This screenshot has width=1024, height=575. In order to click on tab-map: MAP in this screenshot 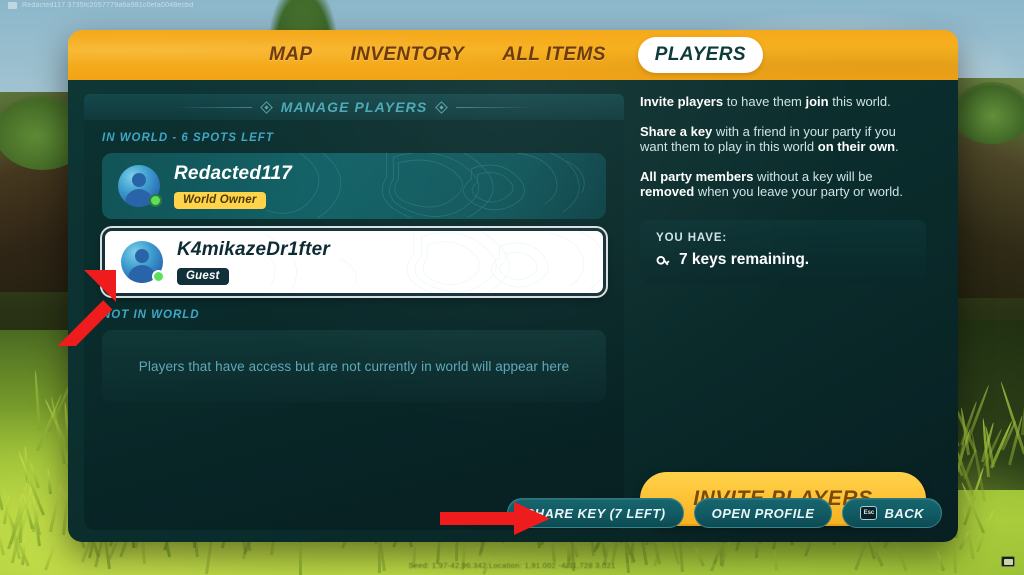, I will do `click(290, 55)`.